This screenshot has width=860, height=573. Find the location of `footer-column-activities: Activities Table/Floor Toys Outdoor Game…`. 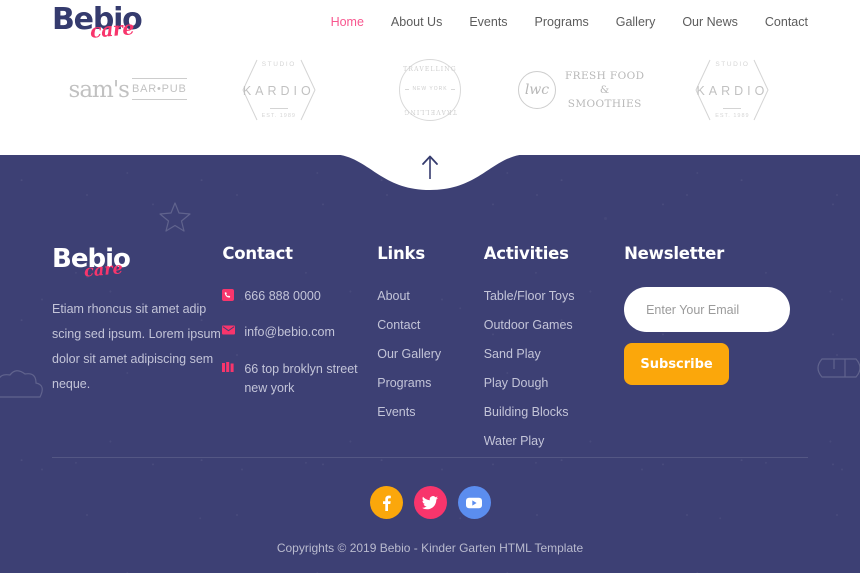

footer-column-activities: Activities Table/Floor Toys Outdoor Game… is located at coordinates (554, 352).